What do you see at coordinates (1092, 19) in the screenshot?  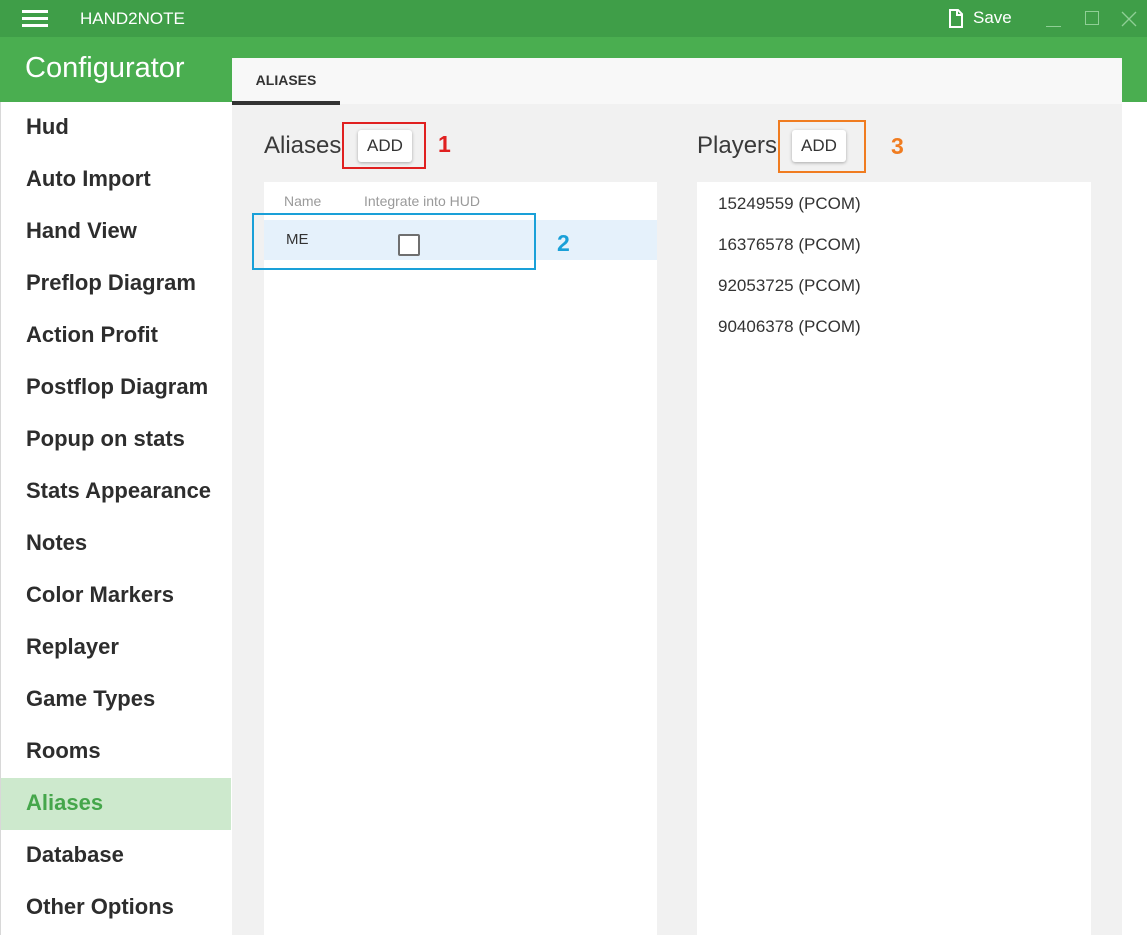 I see `maximize-button` at bounding box center [1092, 19].